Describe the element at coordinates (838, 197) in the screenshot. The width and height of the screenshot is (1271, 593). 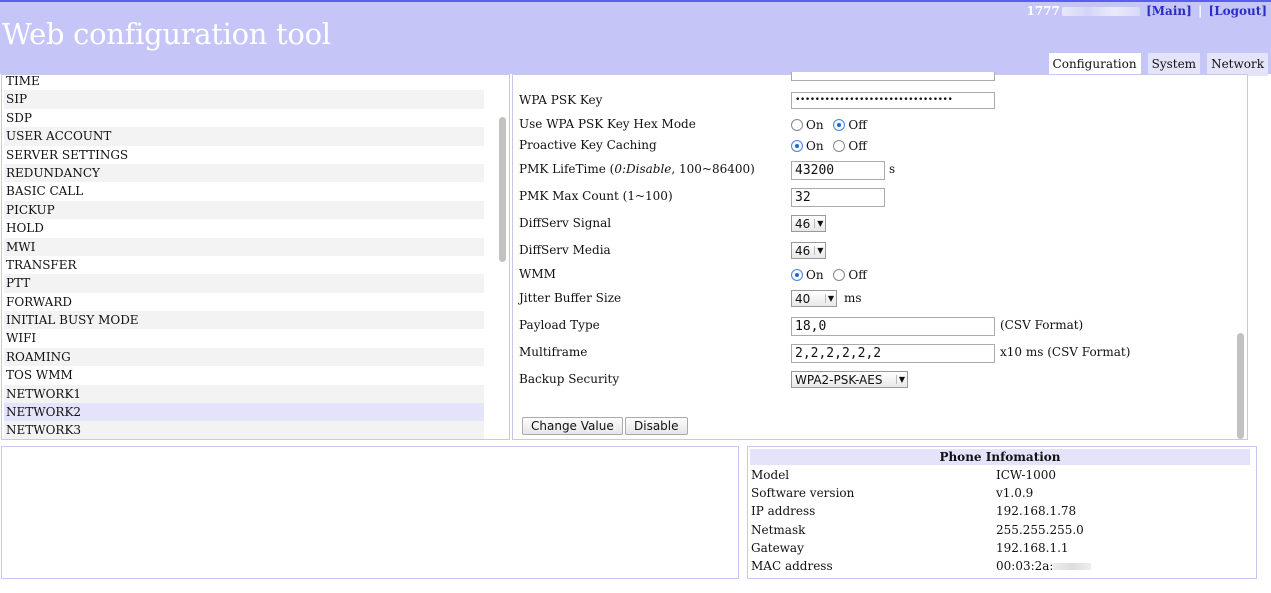
I see `pmk-max-count-input: 32` at that location.